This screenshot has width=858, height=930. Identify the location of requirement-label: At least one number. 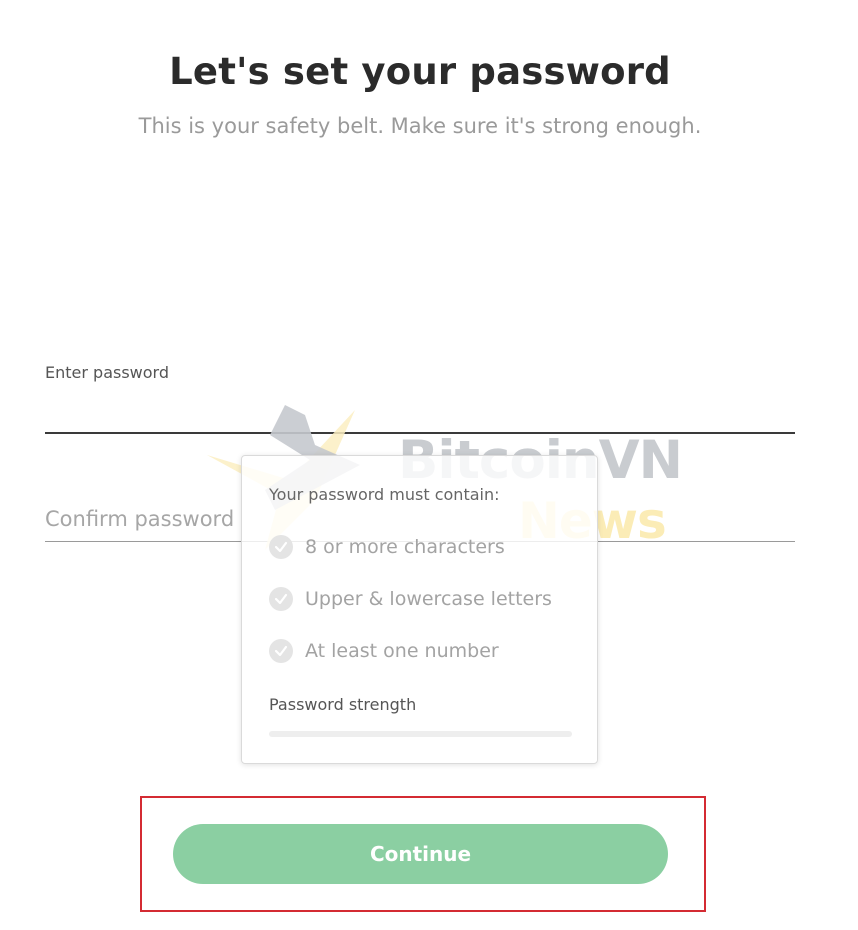
(402, 651).